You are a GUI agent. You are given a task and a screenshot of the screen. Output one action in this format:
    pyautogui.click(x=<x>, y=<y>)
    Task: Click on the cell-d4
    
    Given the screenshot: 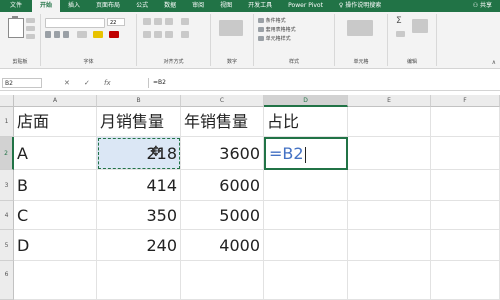 What is the action you would take?
    pyautogui.click(x=306, y=215)
    